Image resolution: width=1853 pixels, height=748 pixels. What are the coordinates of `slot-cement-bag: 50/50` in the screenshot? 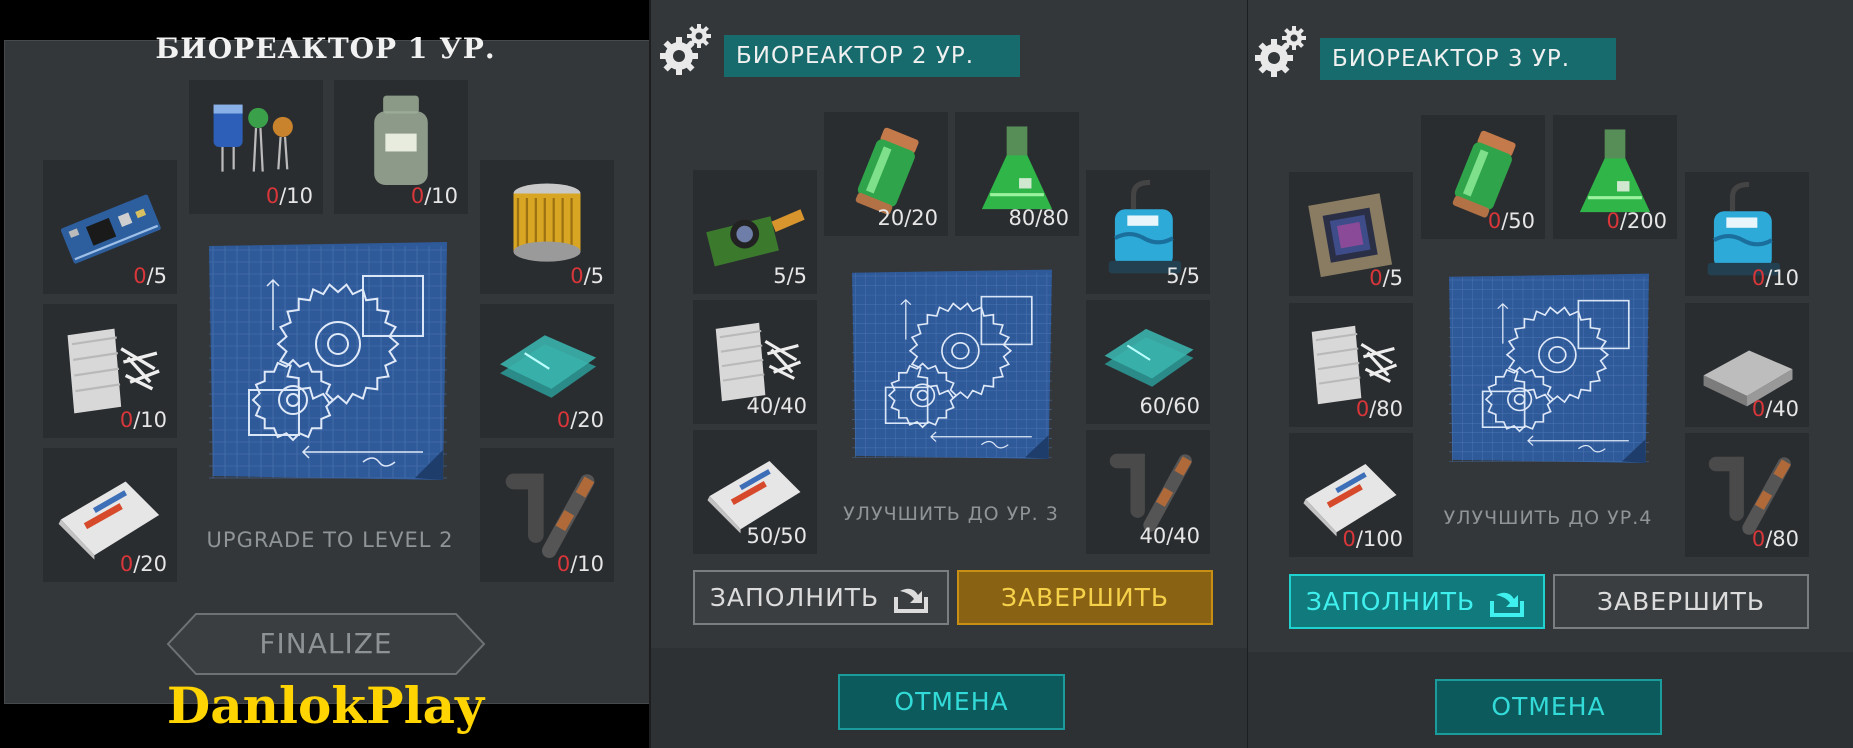 It's located at (755, 492).